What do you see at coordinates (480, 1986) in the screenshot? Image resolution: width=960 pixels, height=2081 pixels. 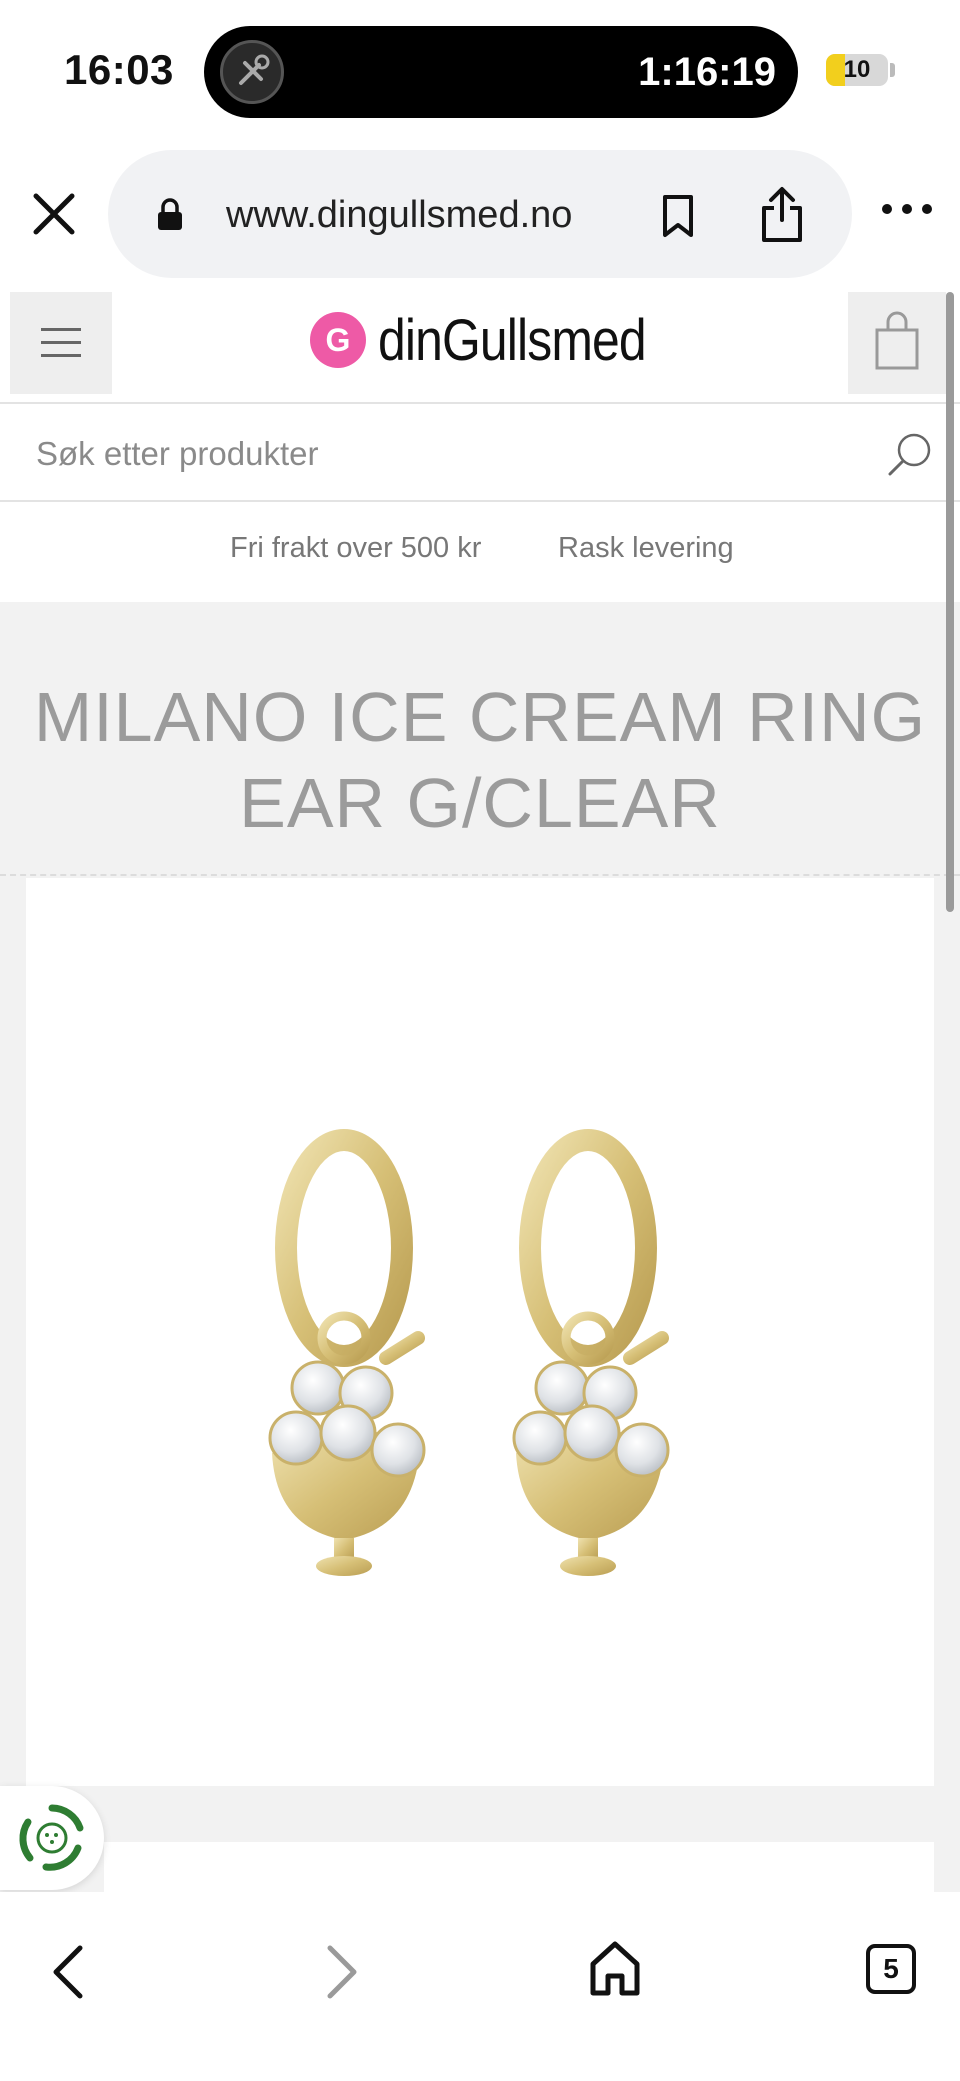 I see `browser-toolbar: 5` at bounding box center [480, 1986].